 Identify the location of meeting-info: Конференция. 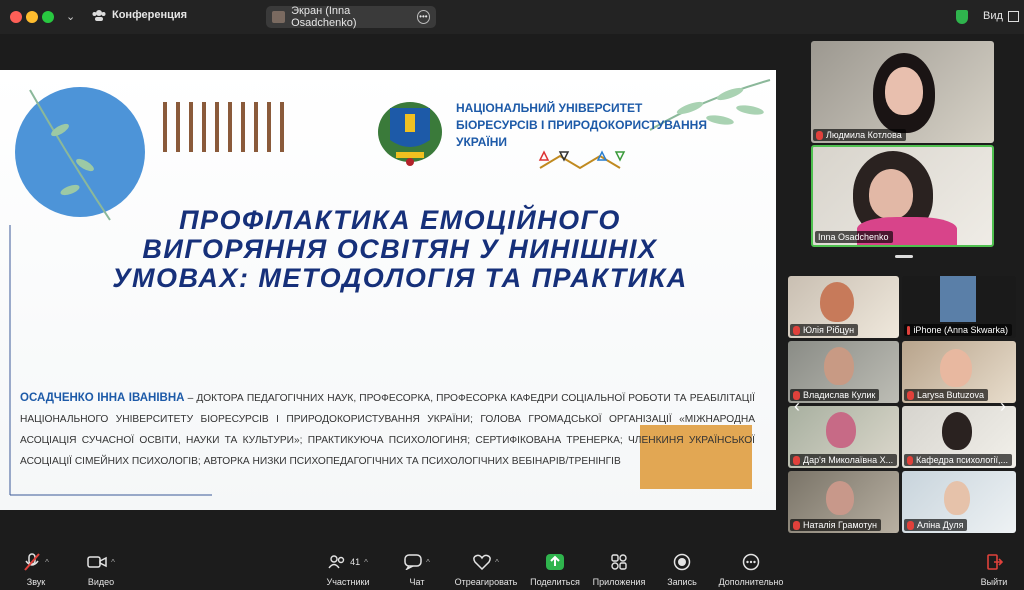
(139, 15).